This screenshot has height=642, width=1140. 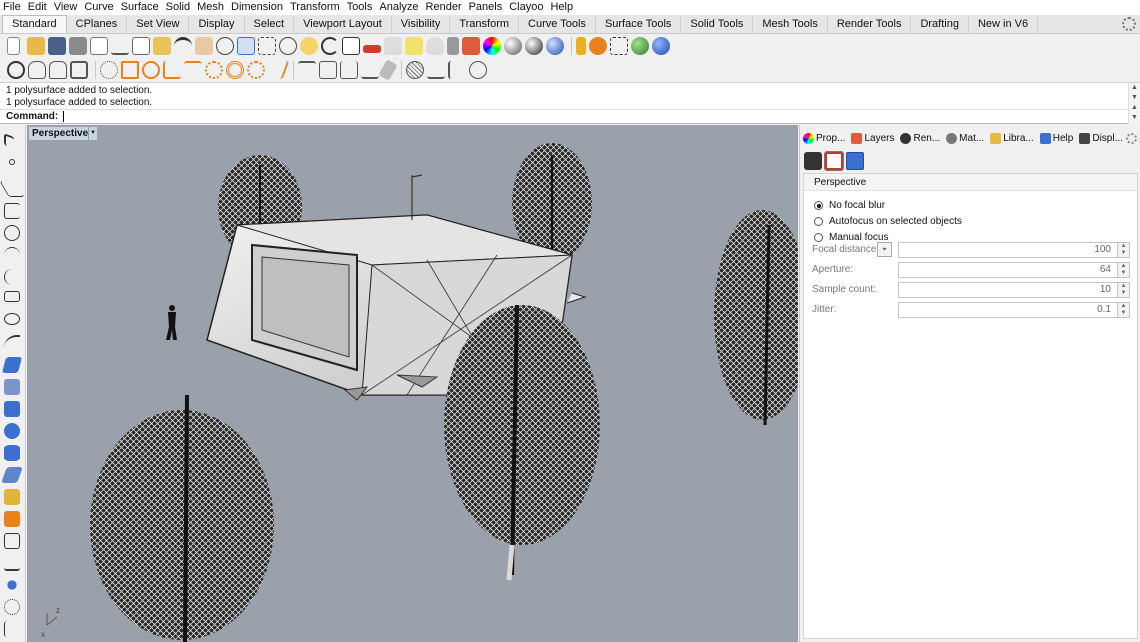 I want to click on transform-orange-icon, so click(x=12, y=519).